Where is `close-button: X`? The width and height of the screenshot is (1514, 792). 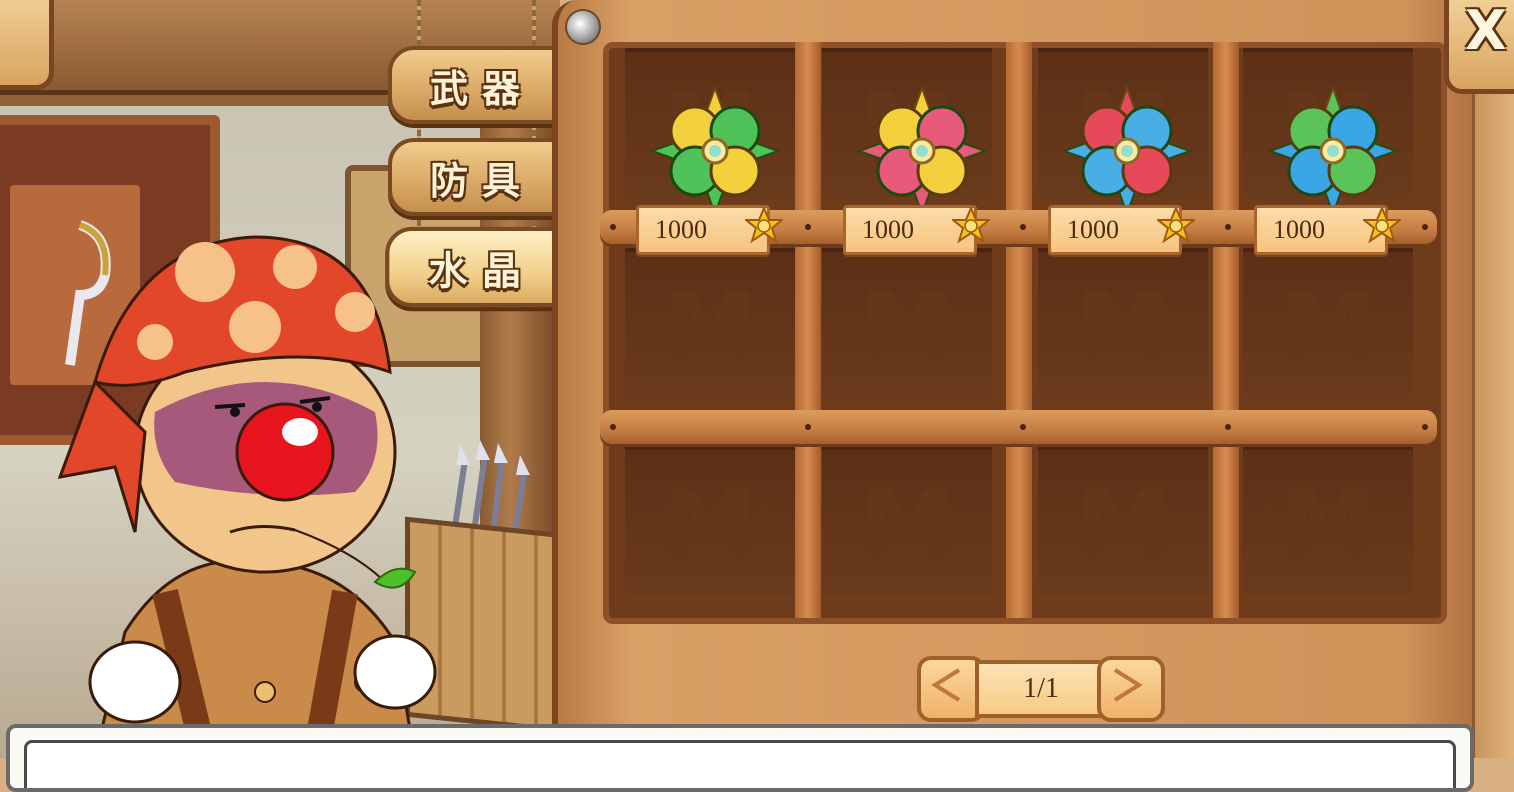 close-button: X is located at coordinates (1479, 47).